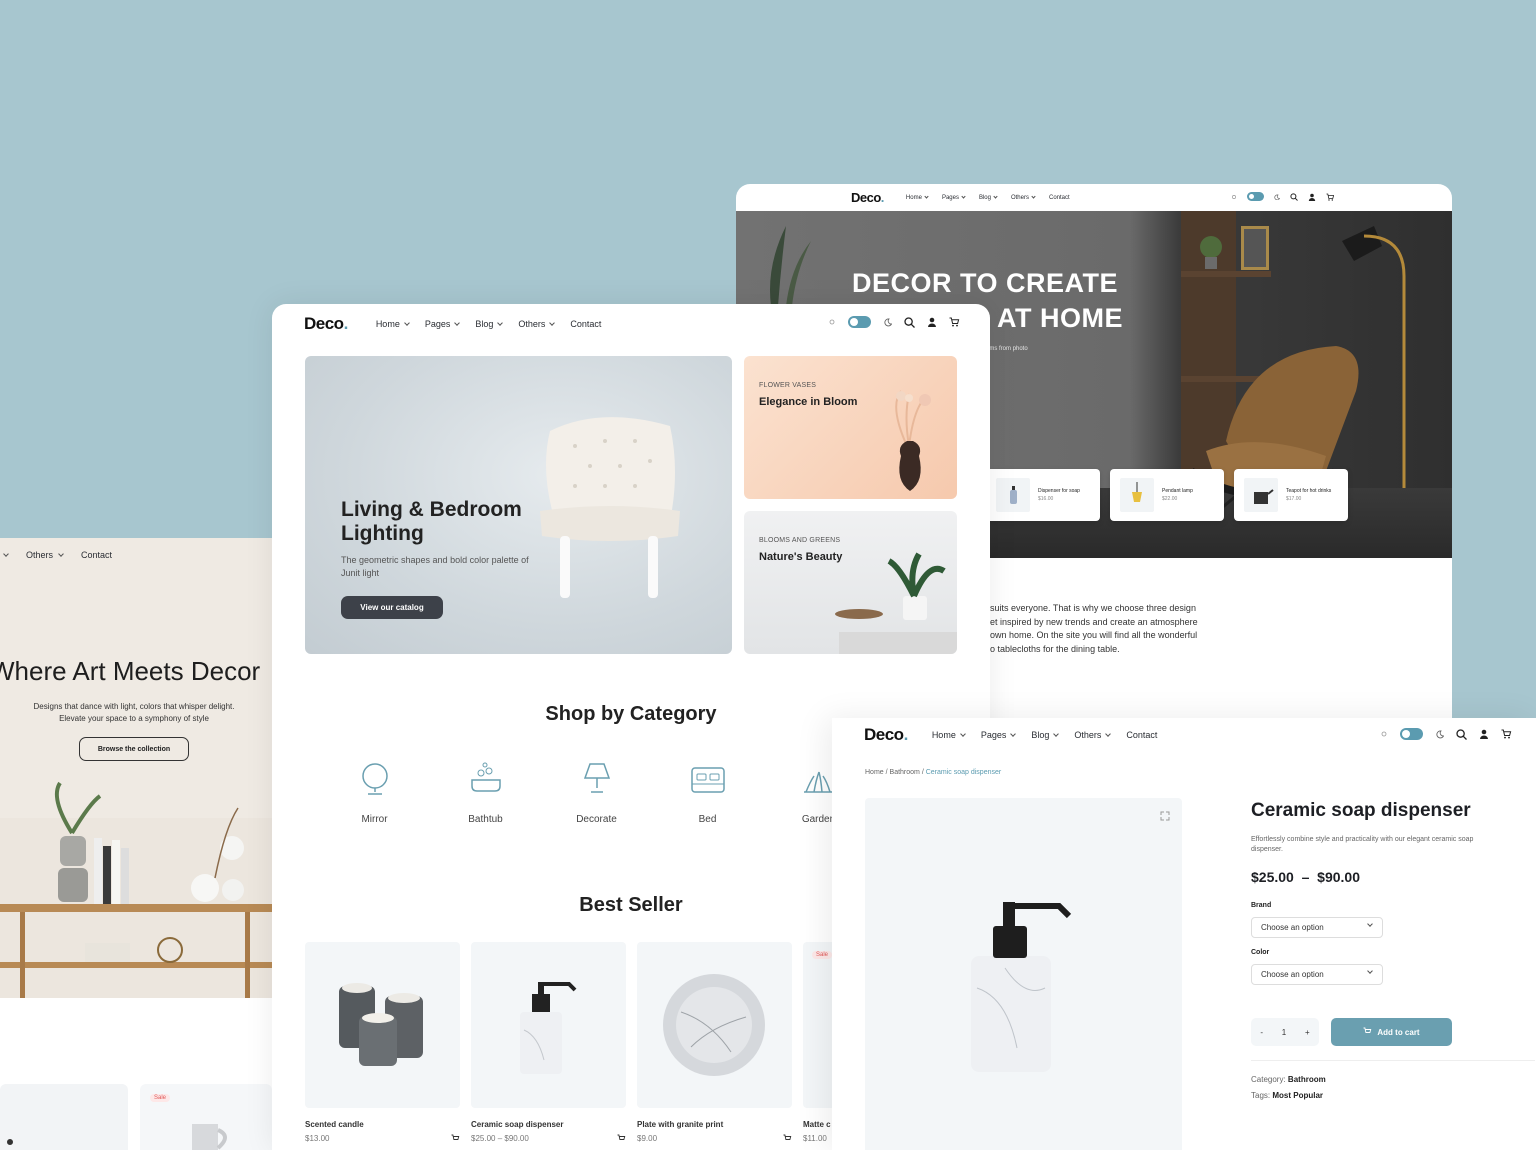  Describe the element at coordinates (800, 540) in the screenshot. I see `promo-kicker: BLOOMS AND GREENS` at that location.